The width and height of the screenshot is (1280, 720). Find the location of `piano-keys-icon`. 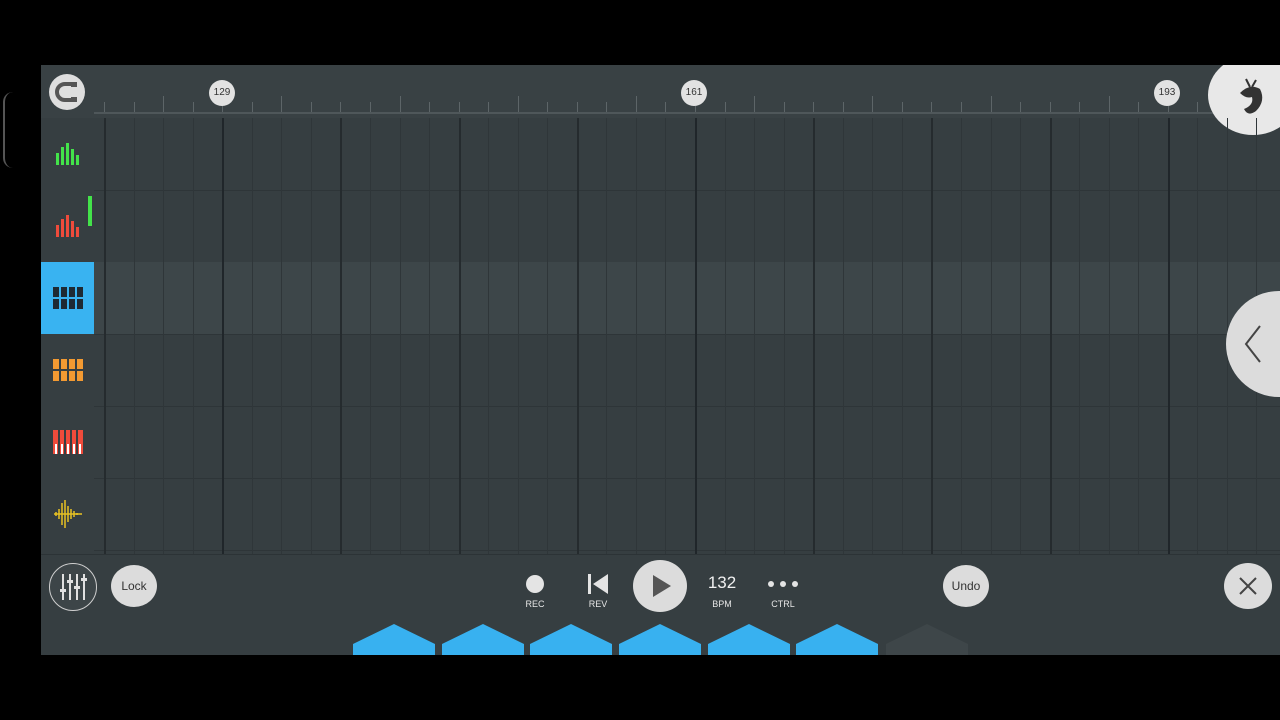

piano-keys-icon is located at coordinates (67, 442).